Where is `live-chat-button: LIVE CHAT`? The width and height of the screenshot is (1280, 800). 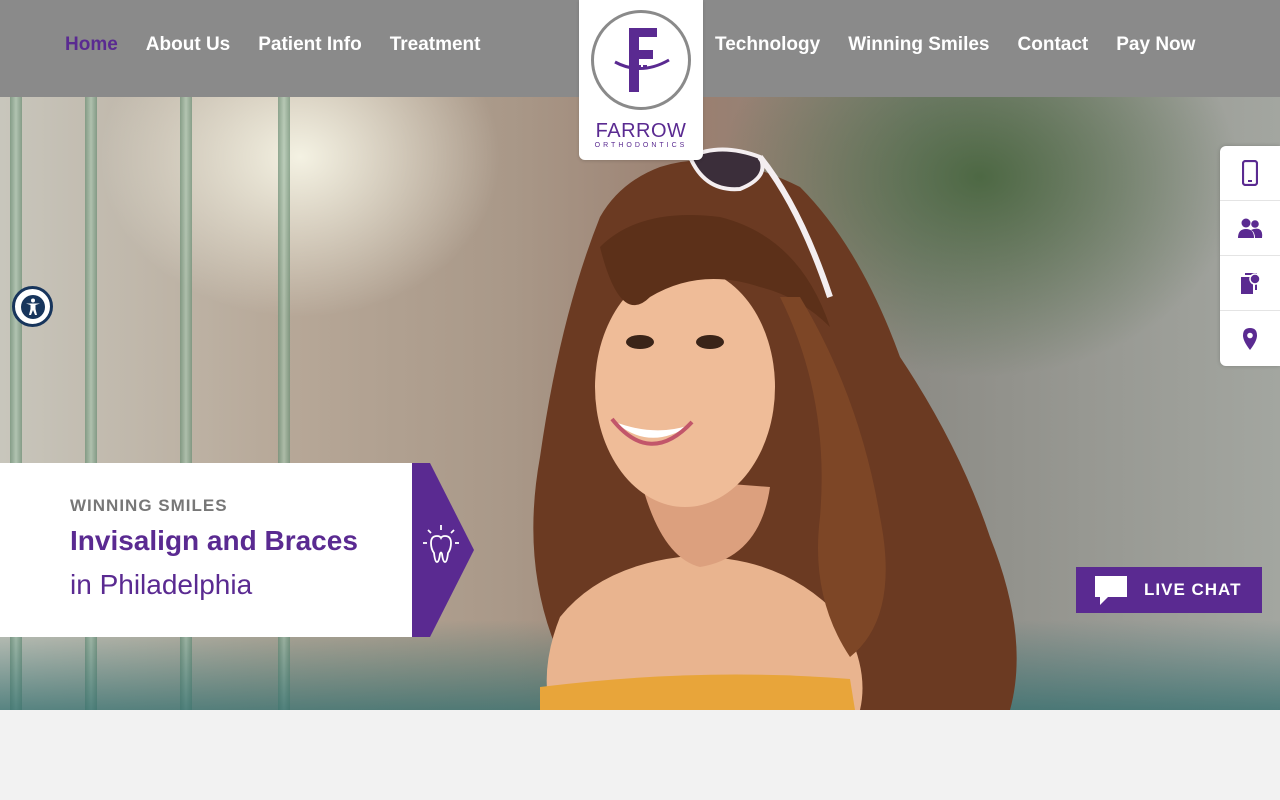
live-chat-button: LIVE CHAT is located at coordinates (1169, 590).